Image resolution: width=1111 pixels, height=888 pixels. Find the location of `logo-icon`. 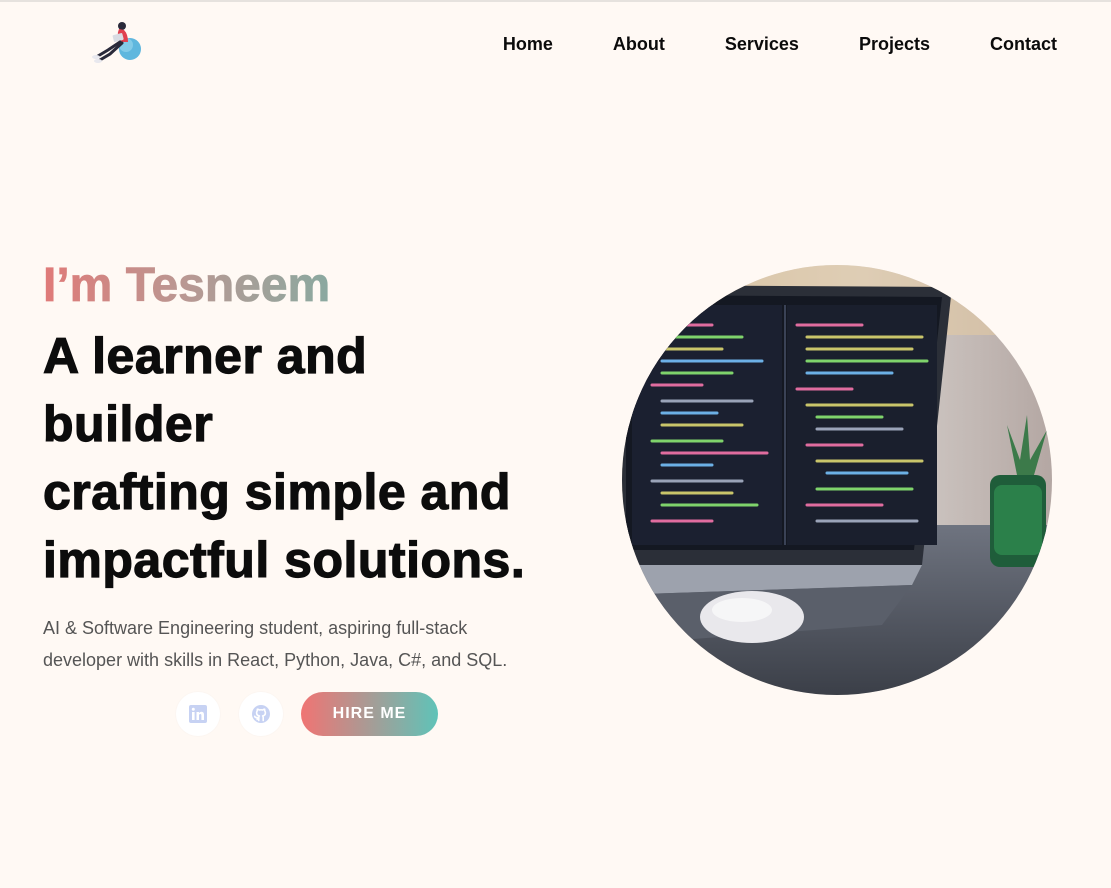

logo-icon is located at coordinates (115, 40).